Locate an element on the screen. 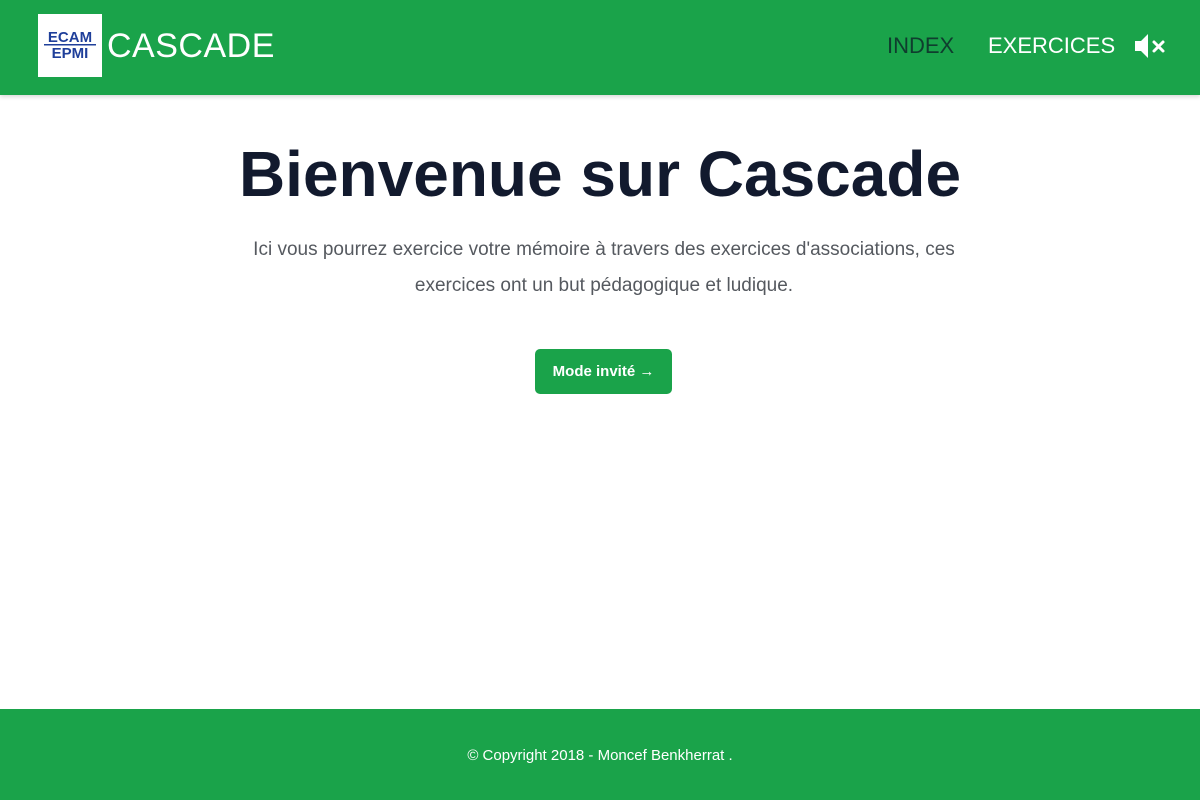 This screenshot has height=800, width=1200. nav-index-link: INDEX is located at coordinates (920, 46).